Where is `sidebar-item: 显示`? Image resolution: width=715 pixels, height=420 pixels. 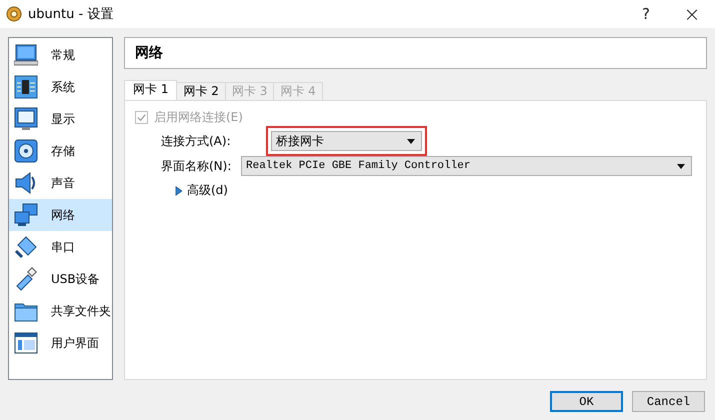 sidebar-item: 显示 is located at coordinates (60, 119).